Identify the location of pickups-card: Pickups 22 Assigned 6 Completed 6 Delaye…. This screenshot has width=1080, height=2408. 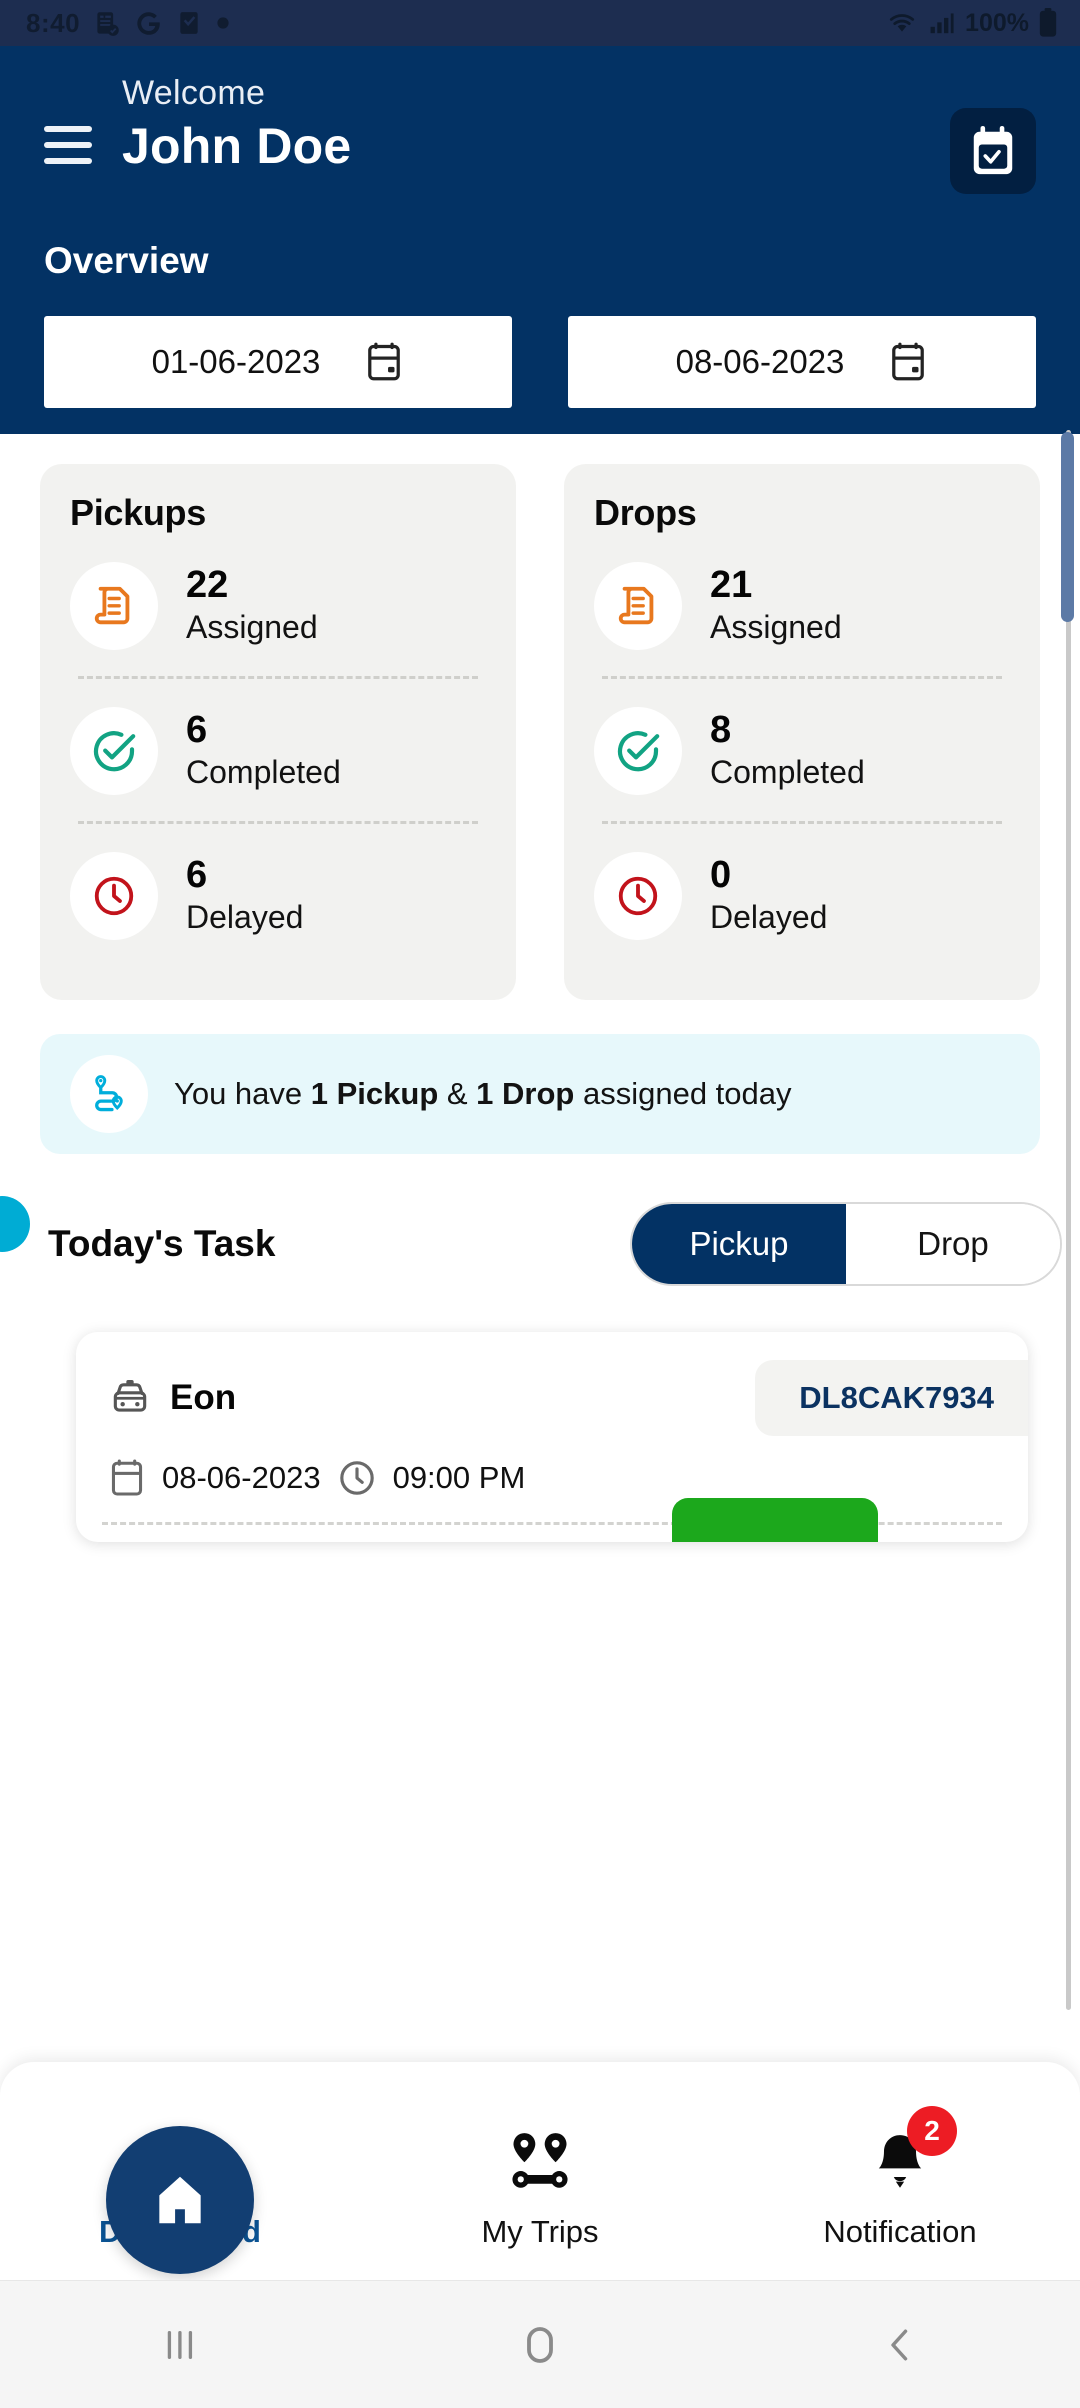
(278, 732).